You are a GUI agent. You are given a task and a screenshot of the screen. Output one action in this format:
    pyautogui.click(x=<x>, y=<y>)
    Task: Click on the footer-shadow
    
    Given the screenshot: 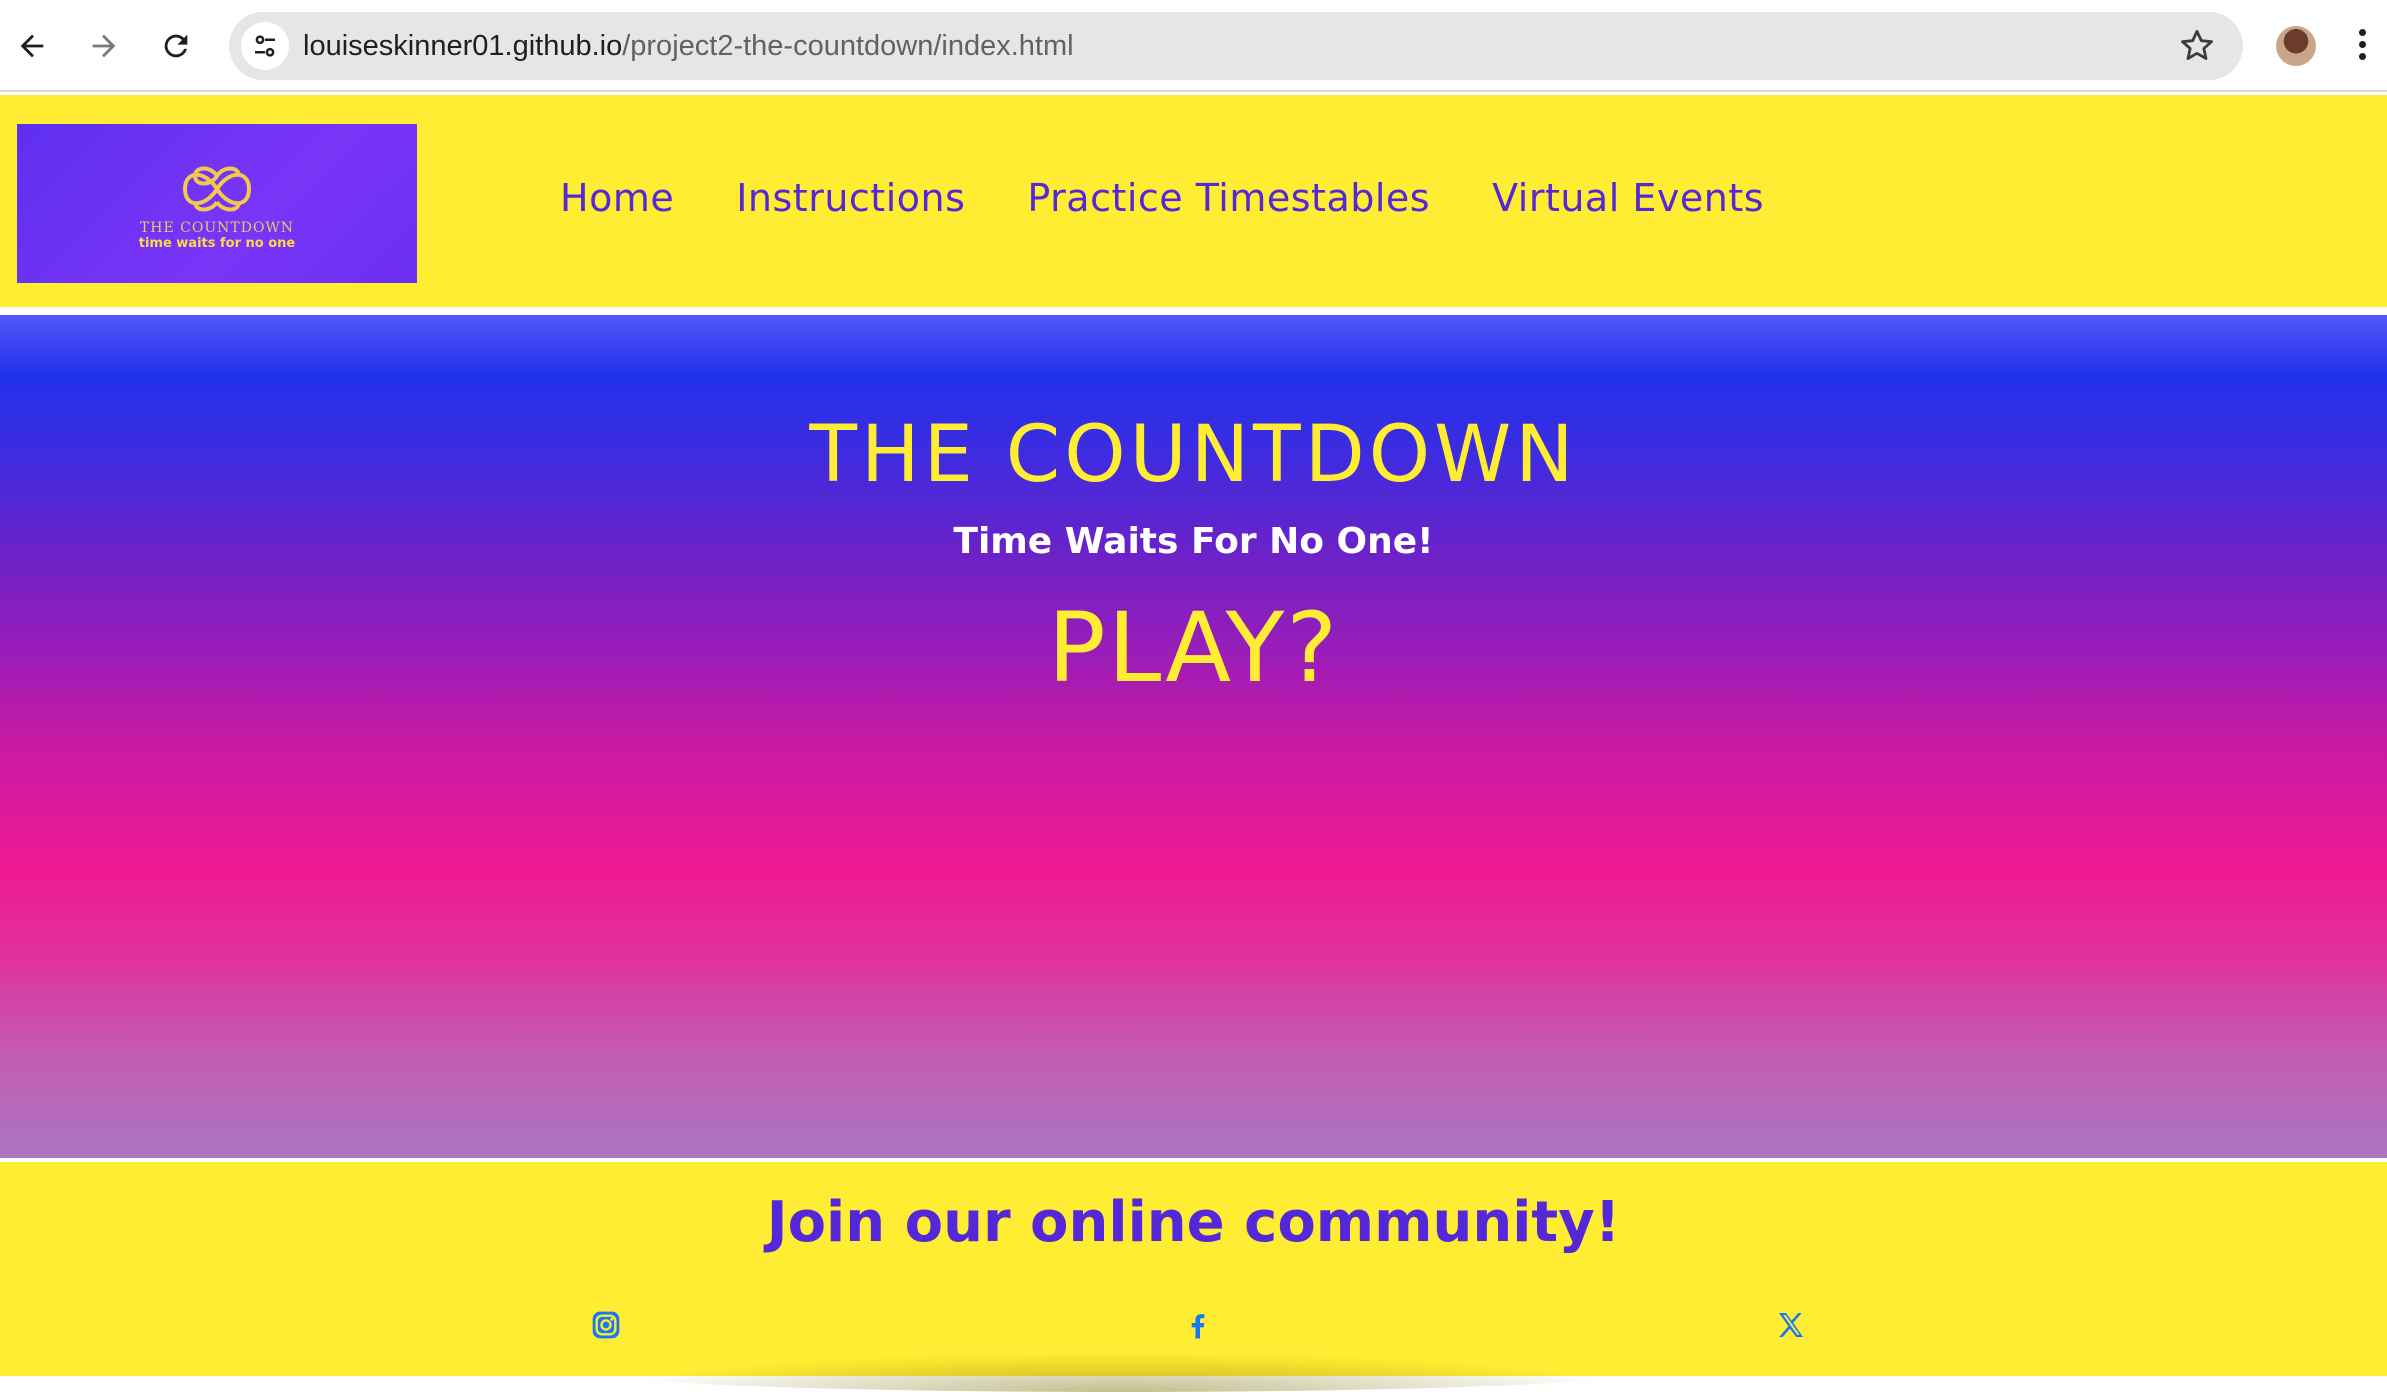 What is the action you would take?
    pyautogui.click(x=1120, y=1372)
    